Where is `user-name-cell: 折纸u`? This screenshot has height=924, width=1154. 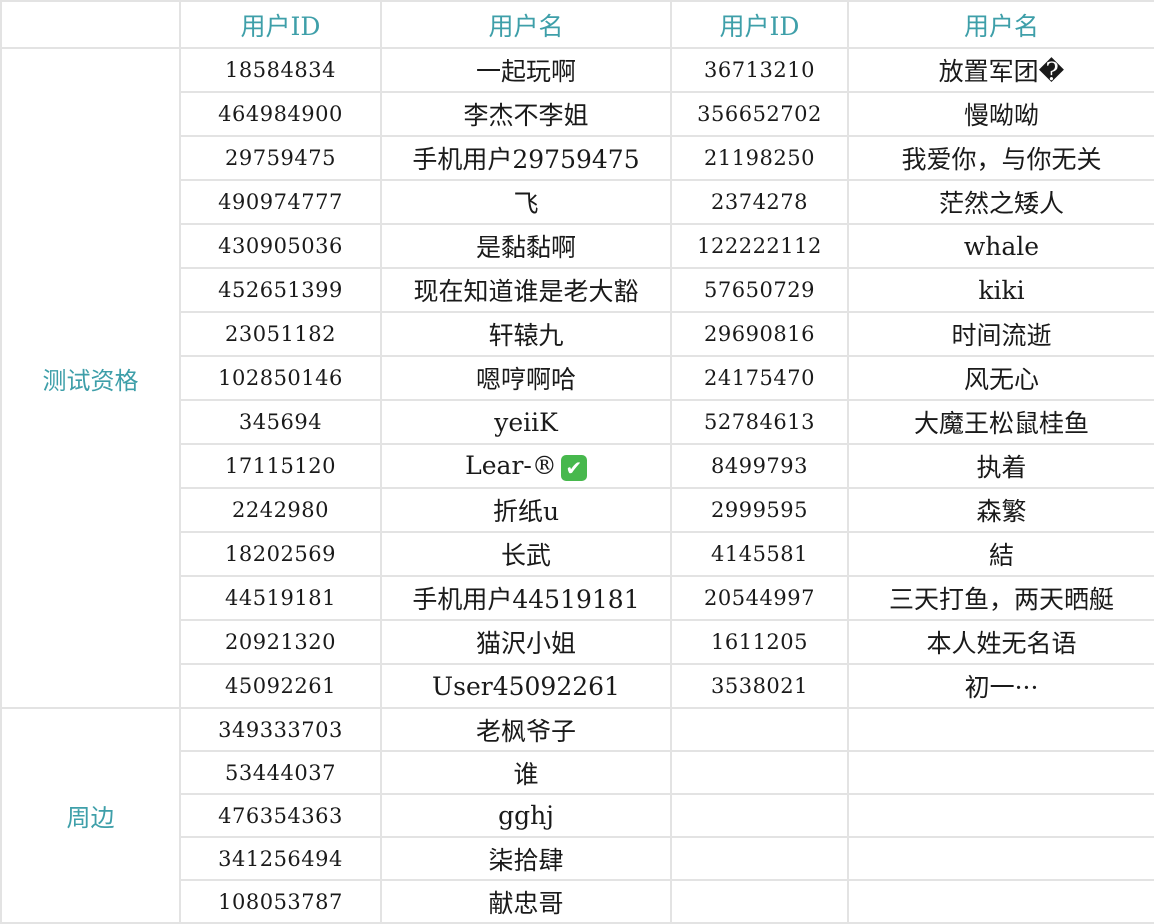 user-name-cell: 折纸u is located at coordinates (526, 510).